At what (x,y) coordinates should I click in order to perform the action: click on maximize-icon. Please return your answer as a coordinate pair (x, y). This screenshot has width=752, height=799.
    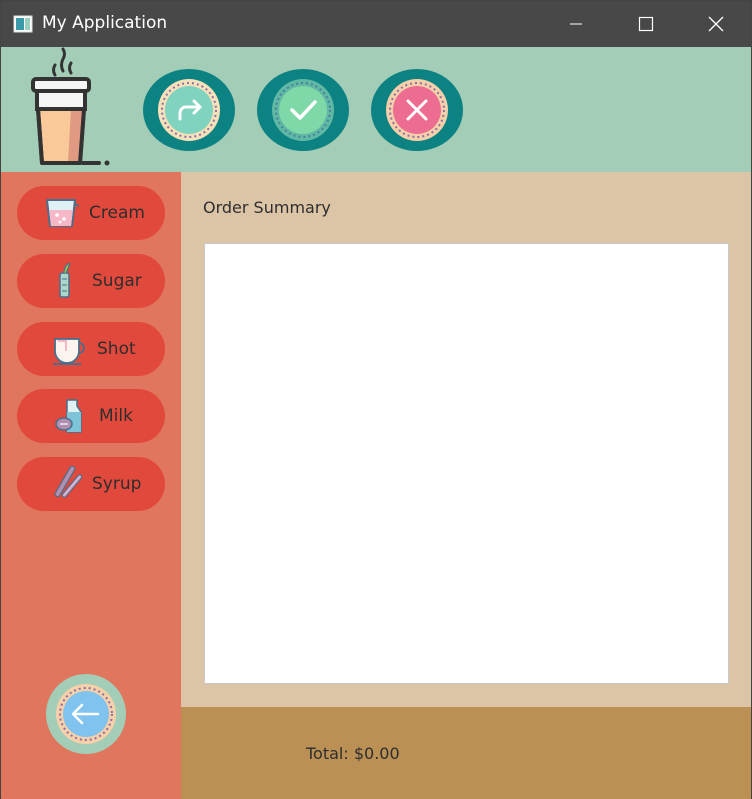
    Looking at the image, I should click on (646, 24).